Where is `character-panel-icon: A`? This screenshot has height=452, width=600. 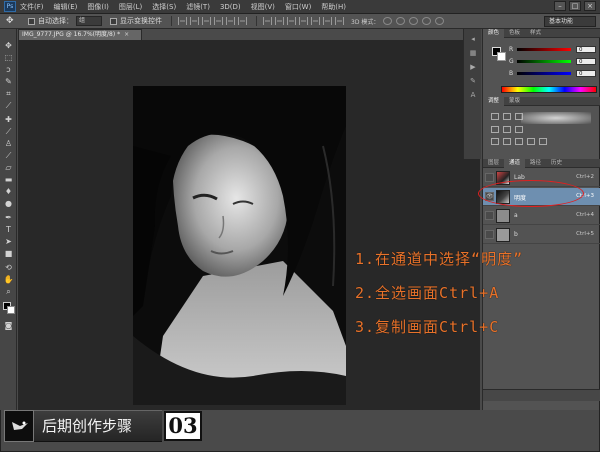
character-panel-icon: A is located at coordinates (473, 95).